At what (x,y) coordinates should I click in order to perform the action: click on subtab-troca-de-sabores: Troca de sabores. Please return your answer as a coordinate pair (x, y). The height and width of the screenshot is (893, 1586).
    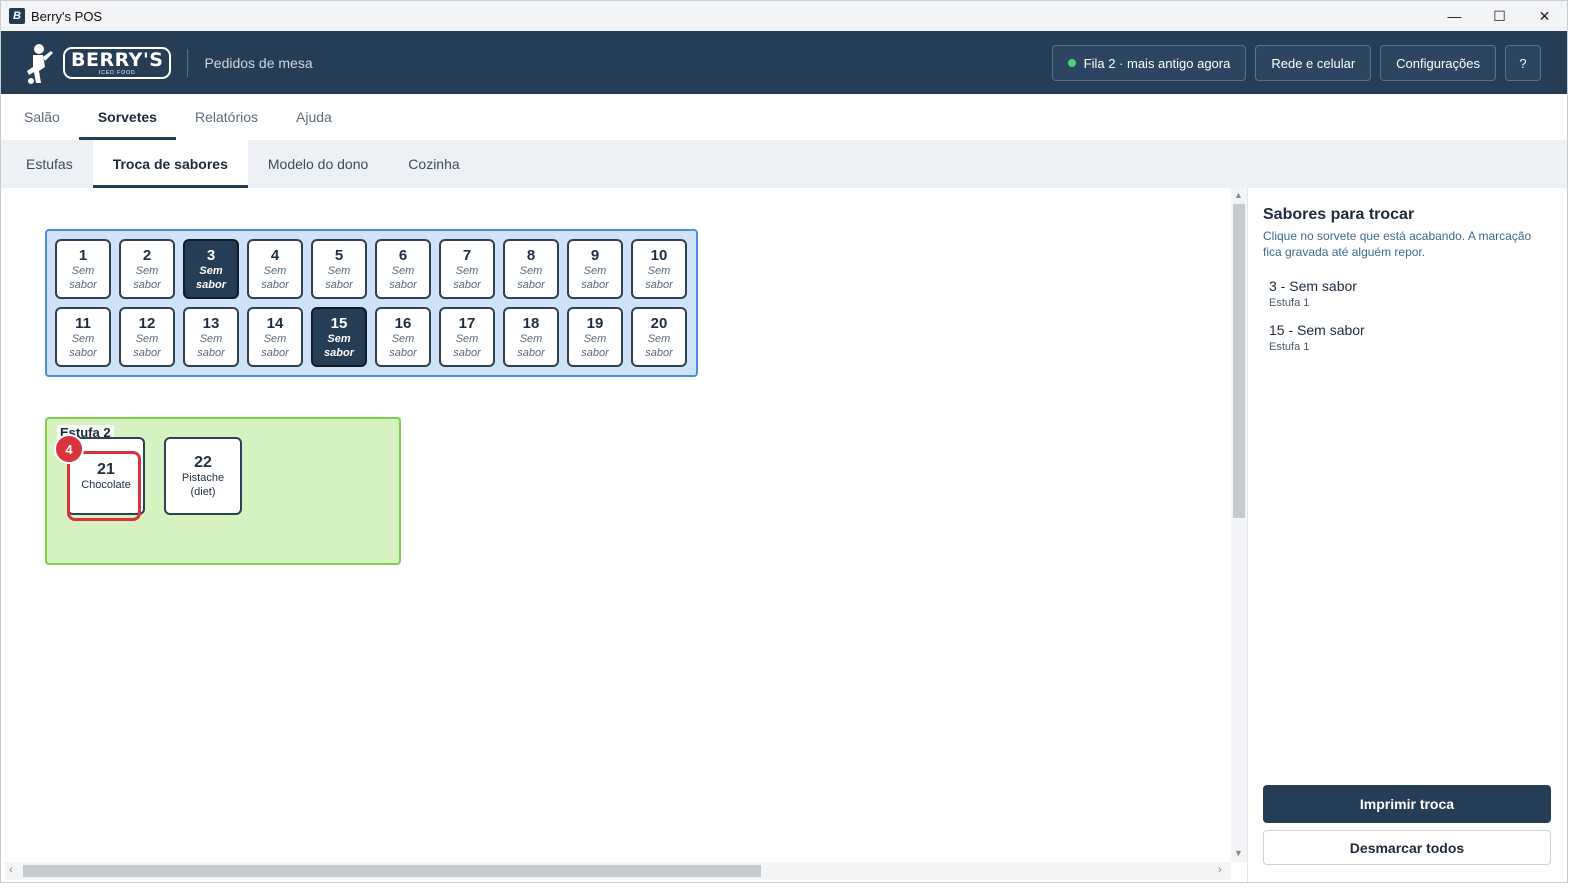
    Looking at the image, I should click on (170, 164).